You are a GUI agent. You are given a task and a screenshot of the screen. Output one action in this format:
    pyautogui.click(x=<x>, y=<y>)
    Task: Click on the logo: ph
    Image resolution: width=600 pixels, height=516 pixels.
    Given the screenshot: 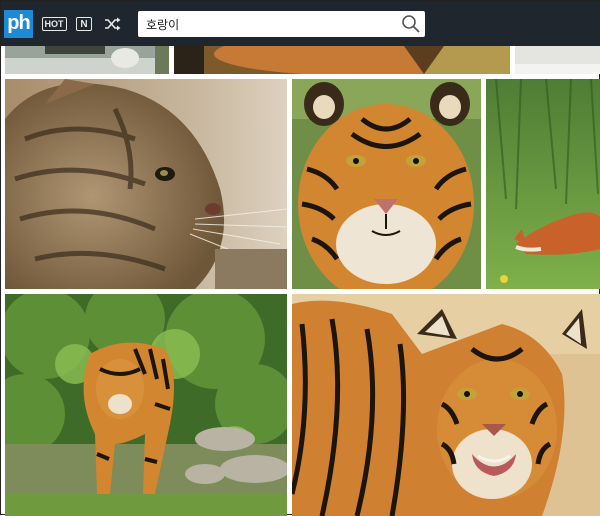 What is the action you would take?
    pyautogui.click(x=18, y=24)
    